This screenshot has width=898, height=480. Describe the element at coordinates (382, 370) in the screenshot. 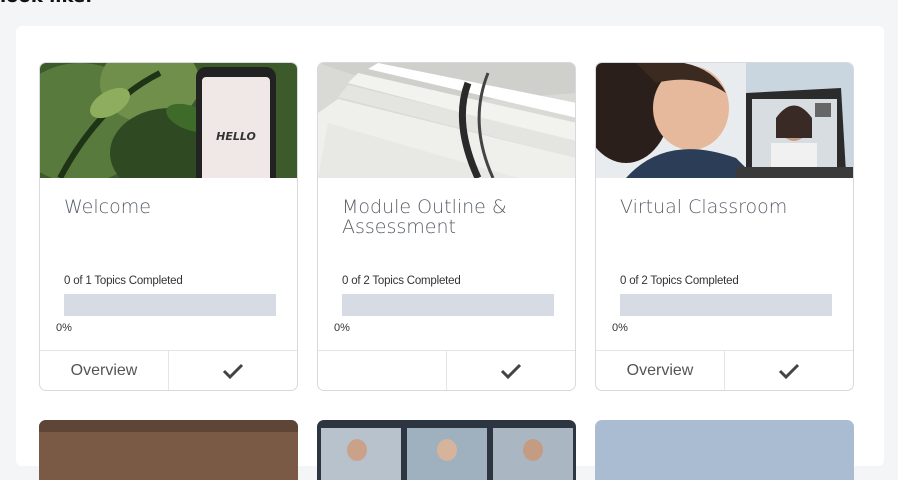

I see `overview-button` at that location.